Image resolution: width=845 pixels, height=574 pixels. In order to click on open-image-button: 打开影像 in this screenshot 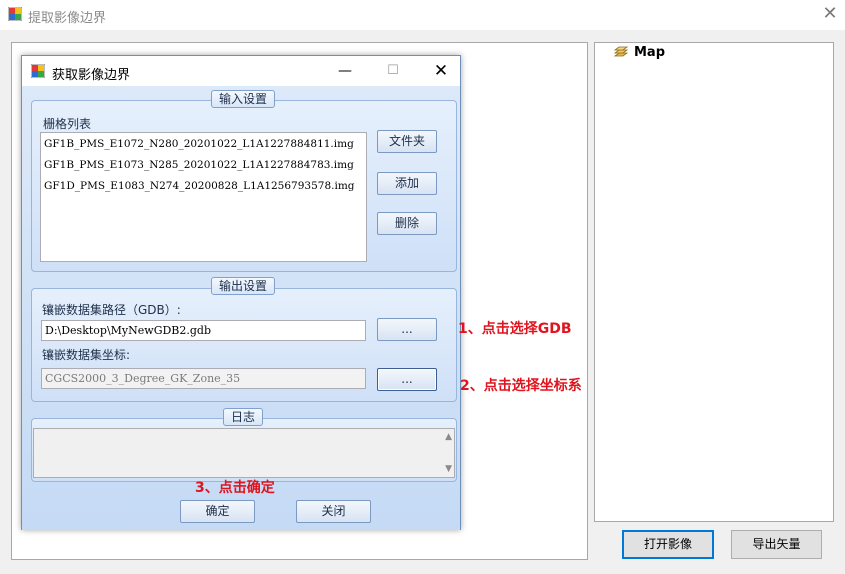, I will do `click(668, 544)`.